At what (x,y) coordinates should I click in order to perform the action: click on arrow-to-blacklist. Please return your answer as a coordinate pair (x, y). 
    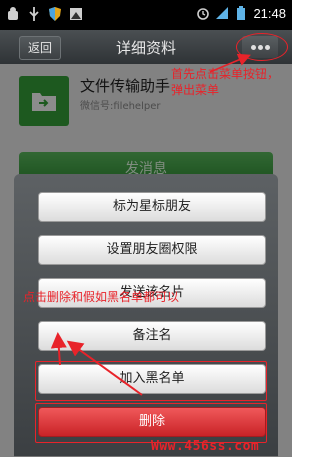
    Looking at the image, I should click on (104, 368).